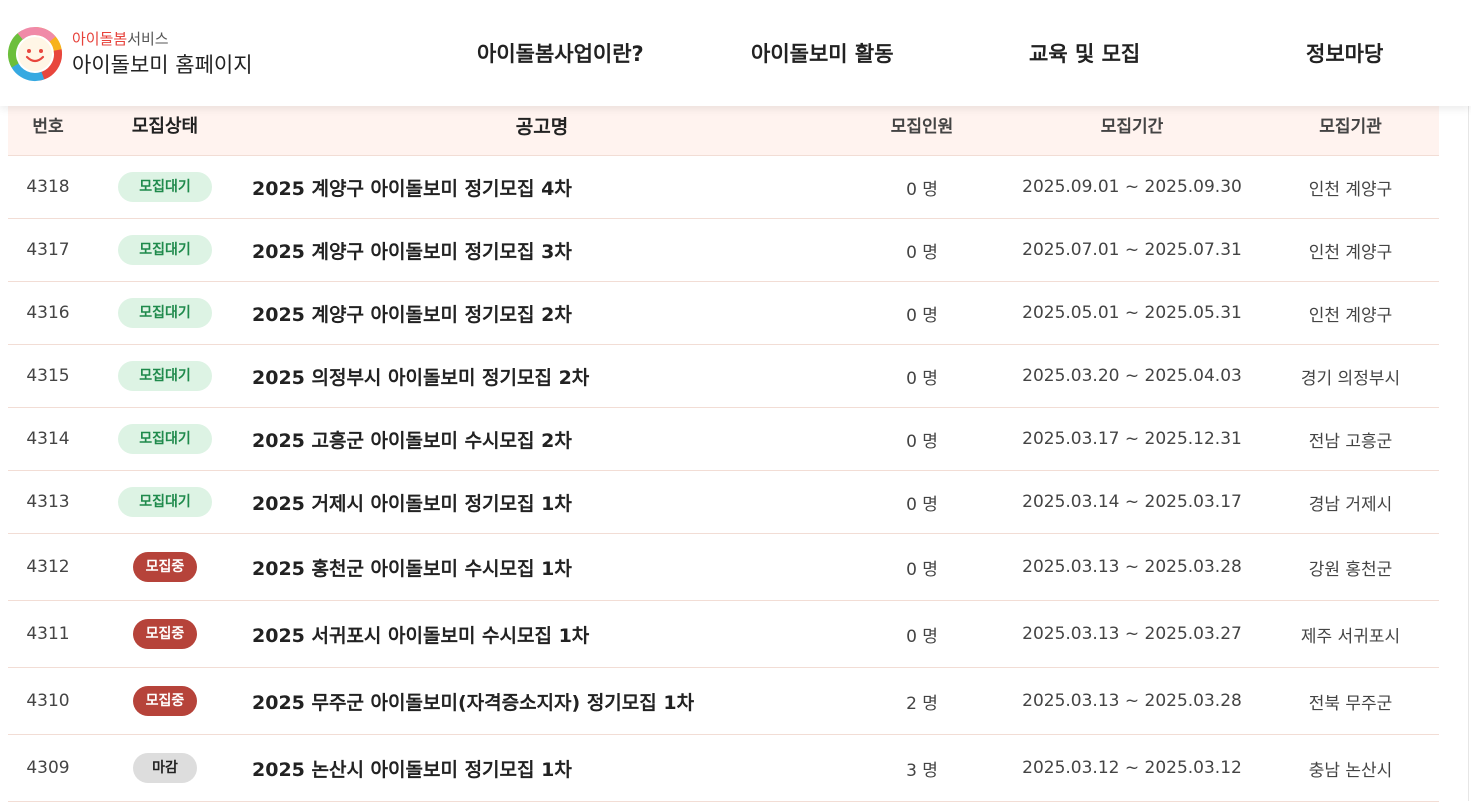 Image resolution: width=1471 pixels, height=802 pixels. What do you see at coordinates (1350, 378) in the screenshot?
I see `row-org: 경기 의정부시` at bounding box center [1350, 378].